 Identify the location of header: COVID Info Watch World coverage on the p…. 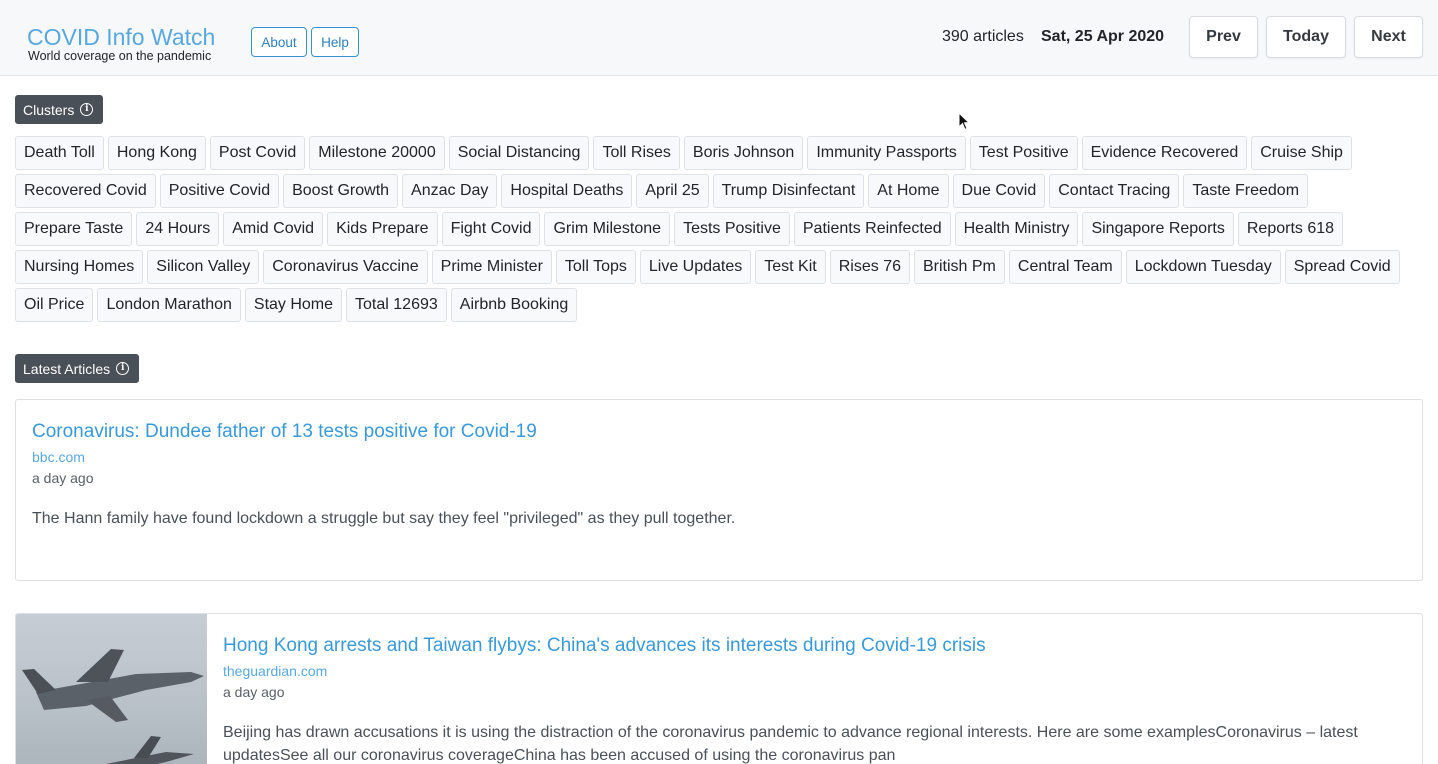
(719, 38).